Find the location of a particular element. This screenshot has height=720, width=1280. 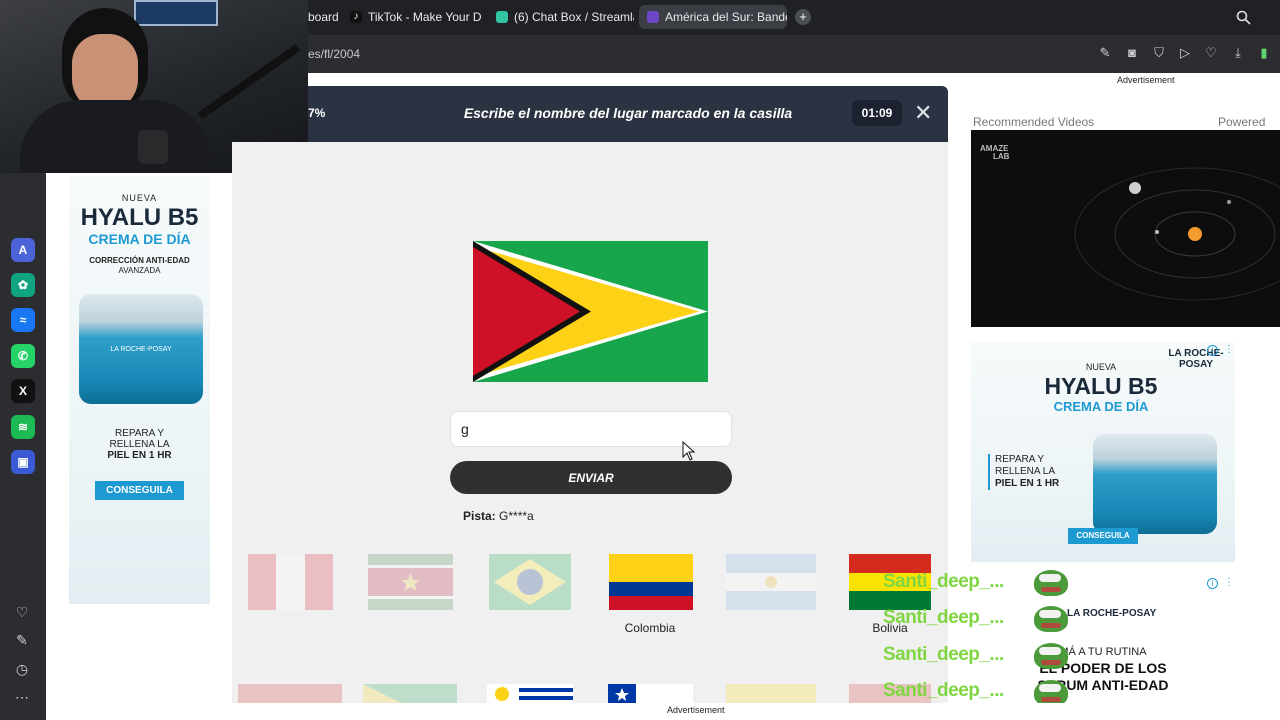

history-icon: ◷ is located at coordinates (22, 669).